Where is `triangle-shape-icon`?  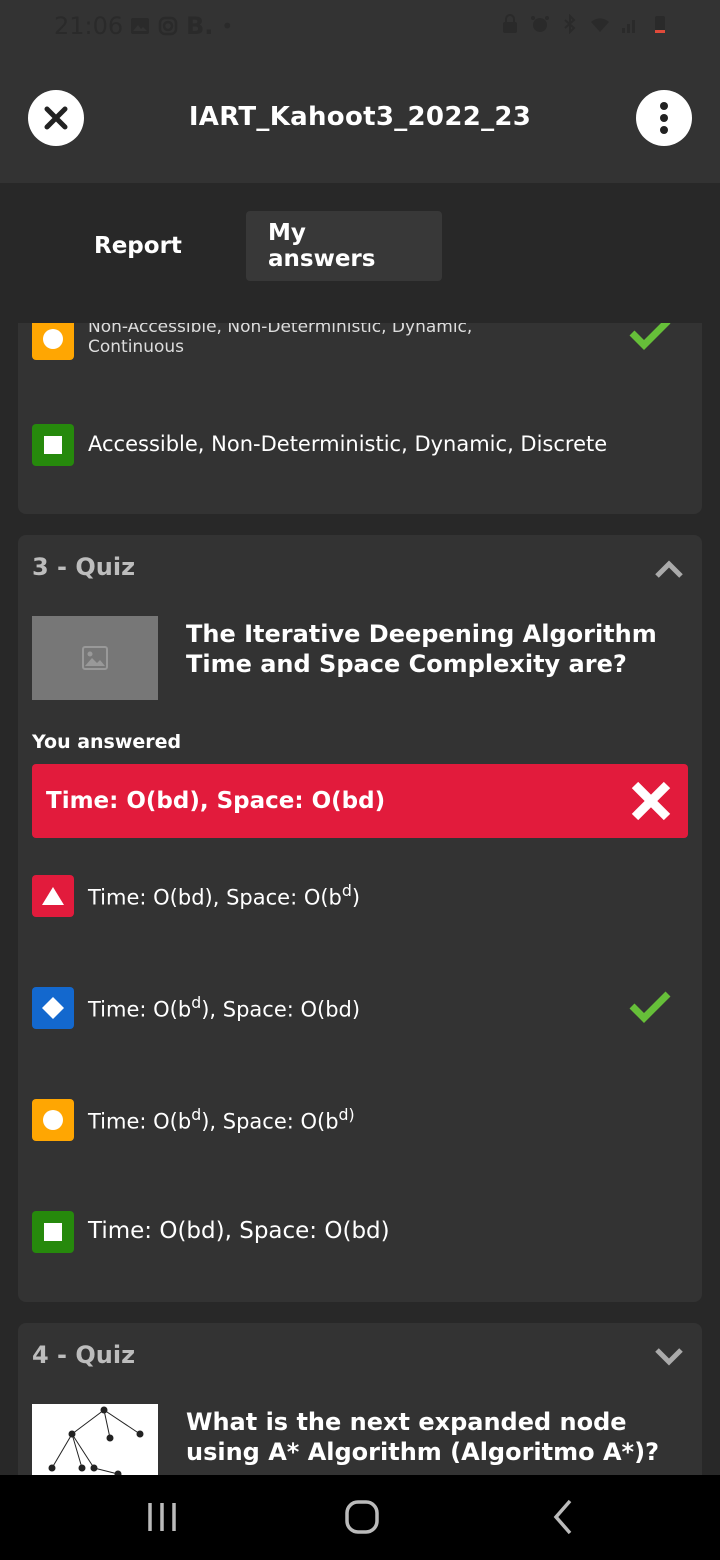
triangle-shape-icon is located at coordinates (53, 896).